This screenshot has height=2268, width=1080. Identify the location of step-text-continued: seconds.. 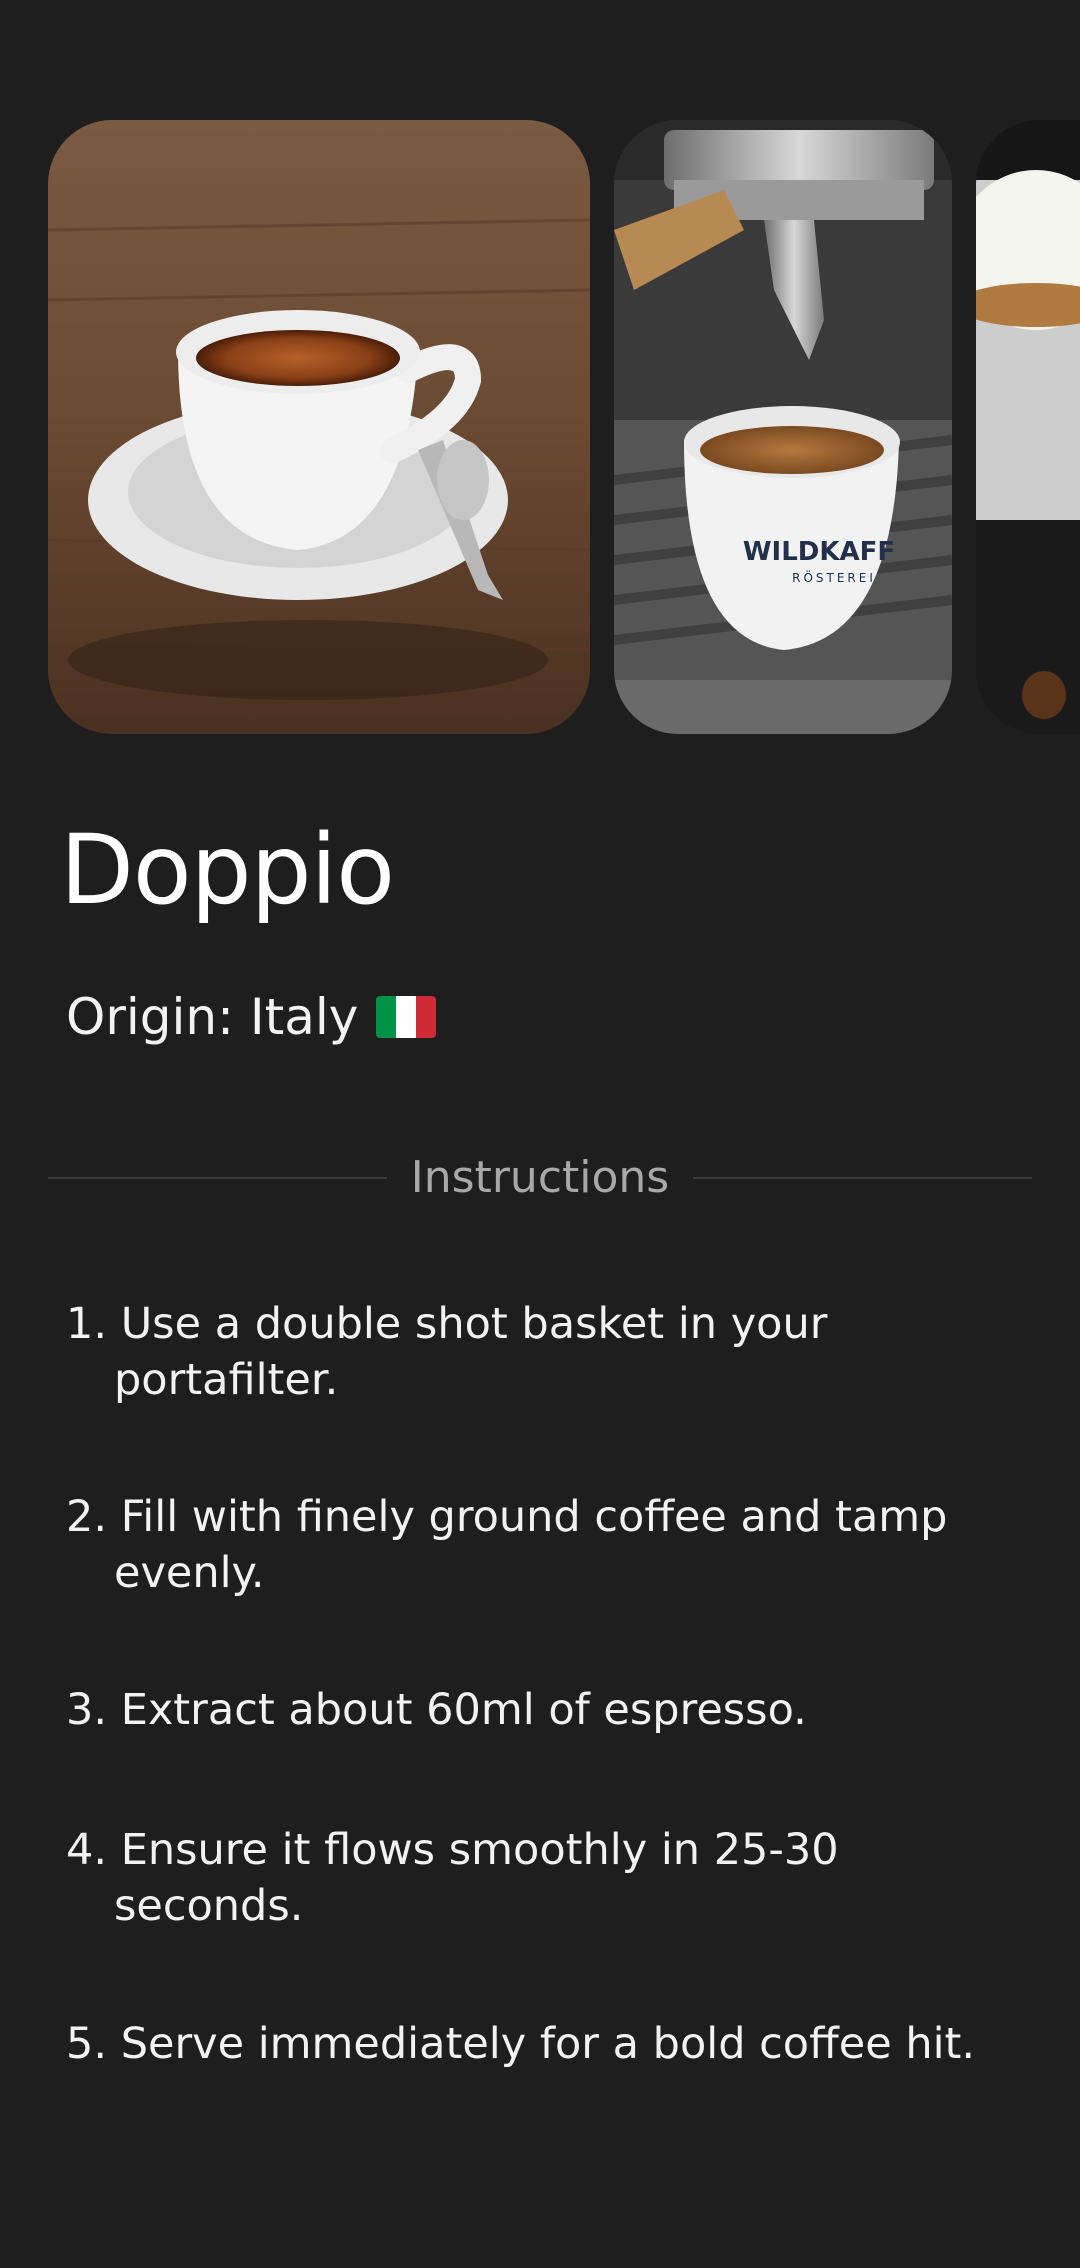
(209, 1906).